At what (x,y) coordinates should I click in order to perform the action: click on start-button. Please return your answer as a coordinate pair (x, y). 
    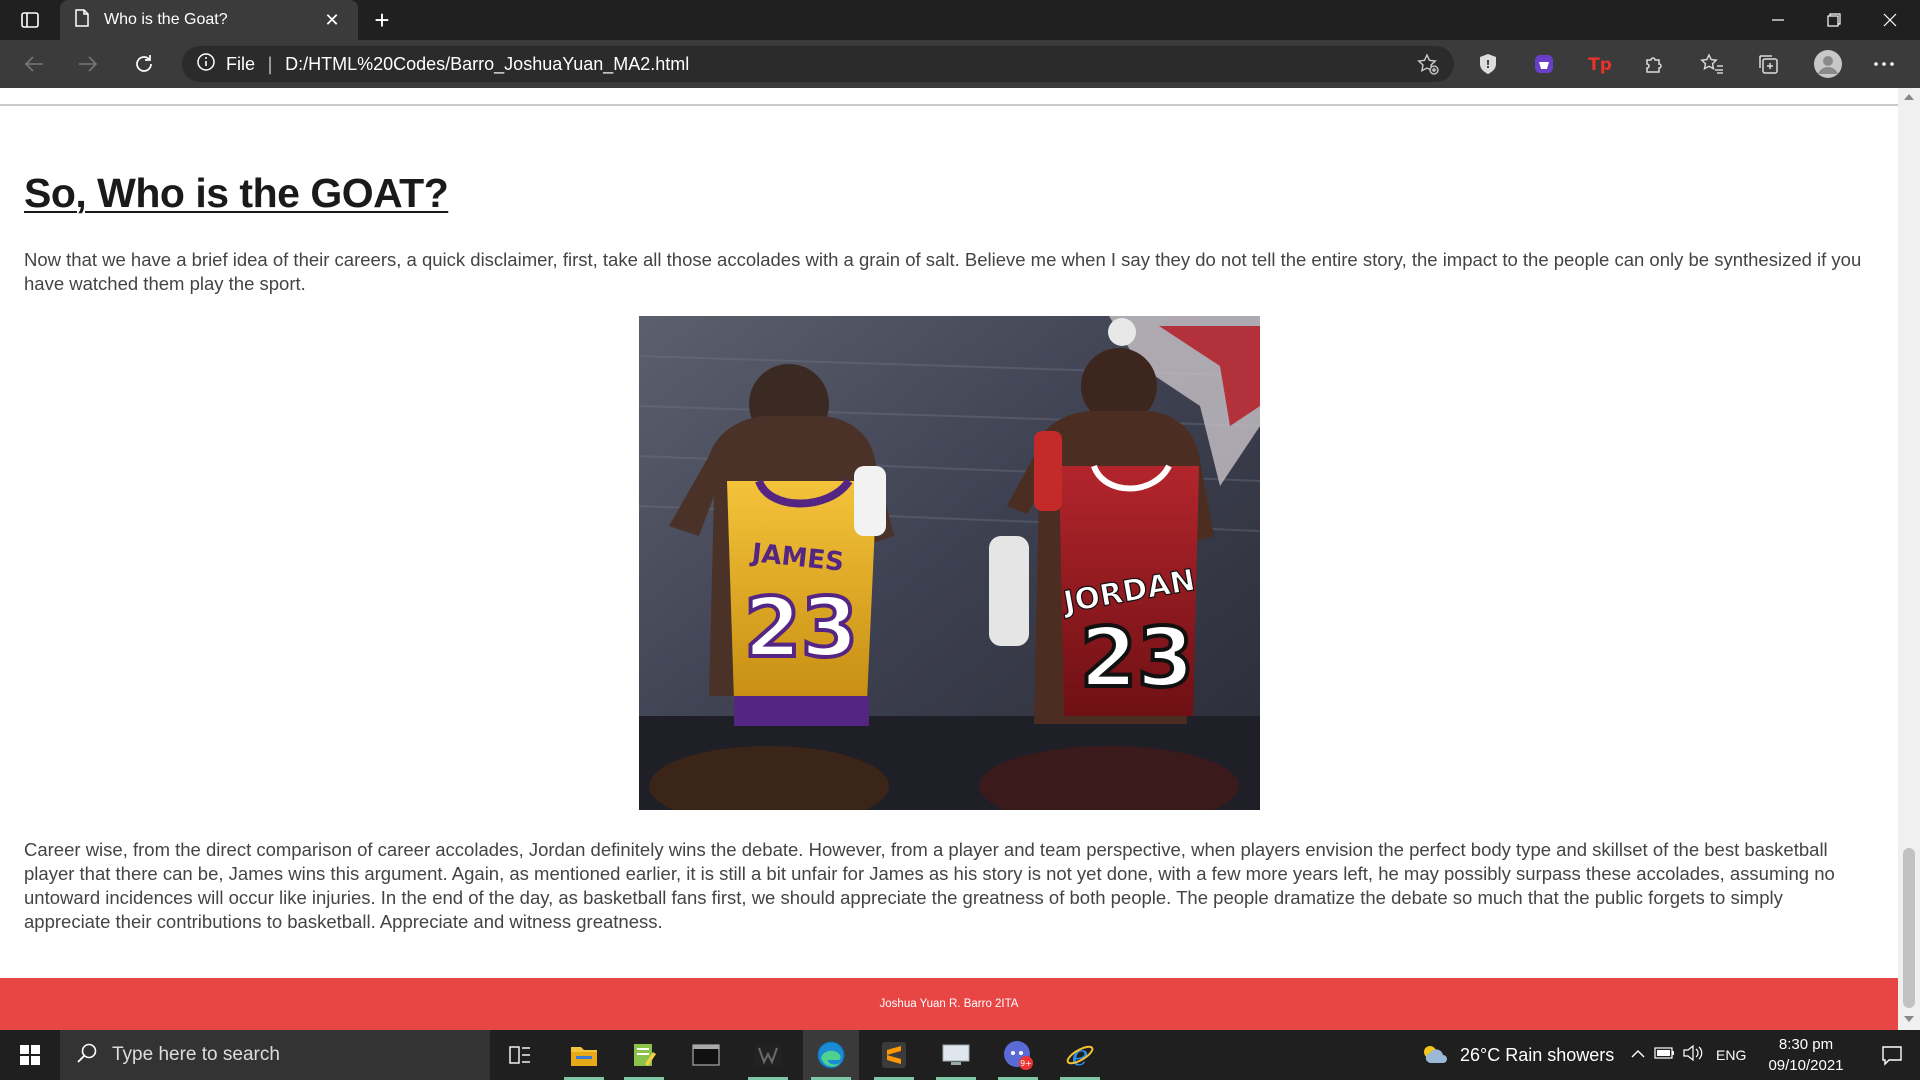
    Looking at the image, I should click on (30, 1055).